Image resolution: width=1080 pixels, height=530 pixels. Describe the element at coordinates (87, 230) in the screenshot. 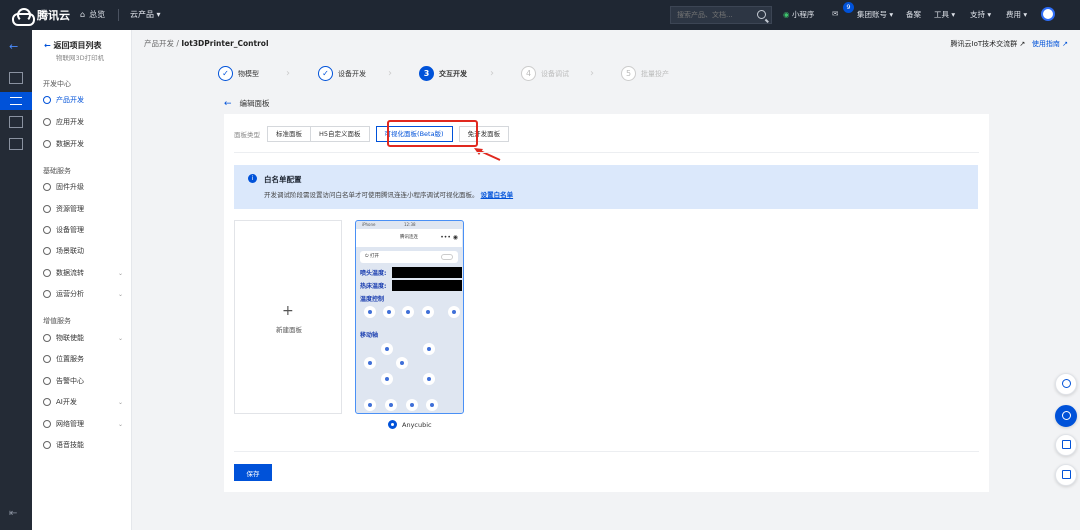

I see `nav-devices: 设备管理` at that location.